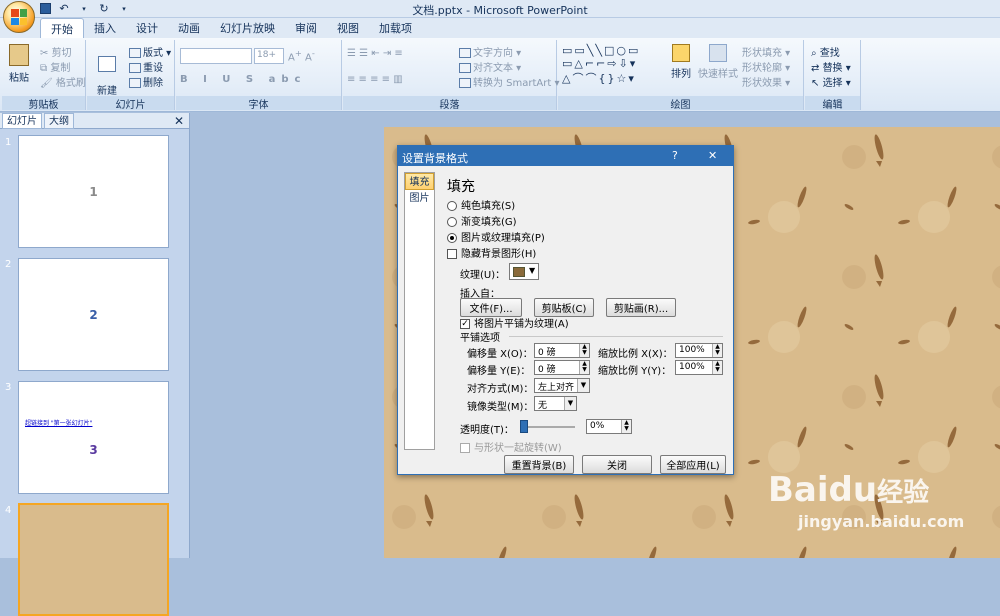  What do you see at coordinates (59, 423) in the screenshot?
I see `thumb-link: 超链接到 "第一张幻灯片"` at bounding box center [59, 423].